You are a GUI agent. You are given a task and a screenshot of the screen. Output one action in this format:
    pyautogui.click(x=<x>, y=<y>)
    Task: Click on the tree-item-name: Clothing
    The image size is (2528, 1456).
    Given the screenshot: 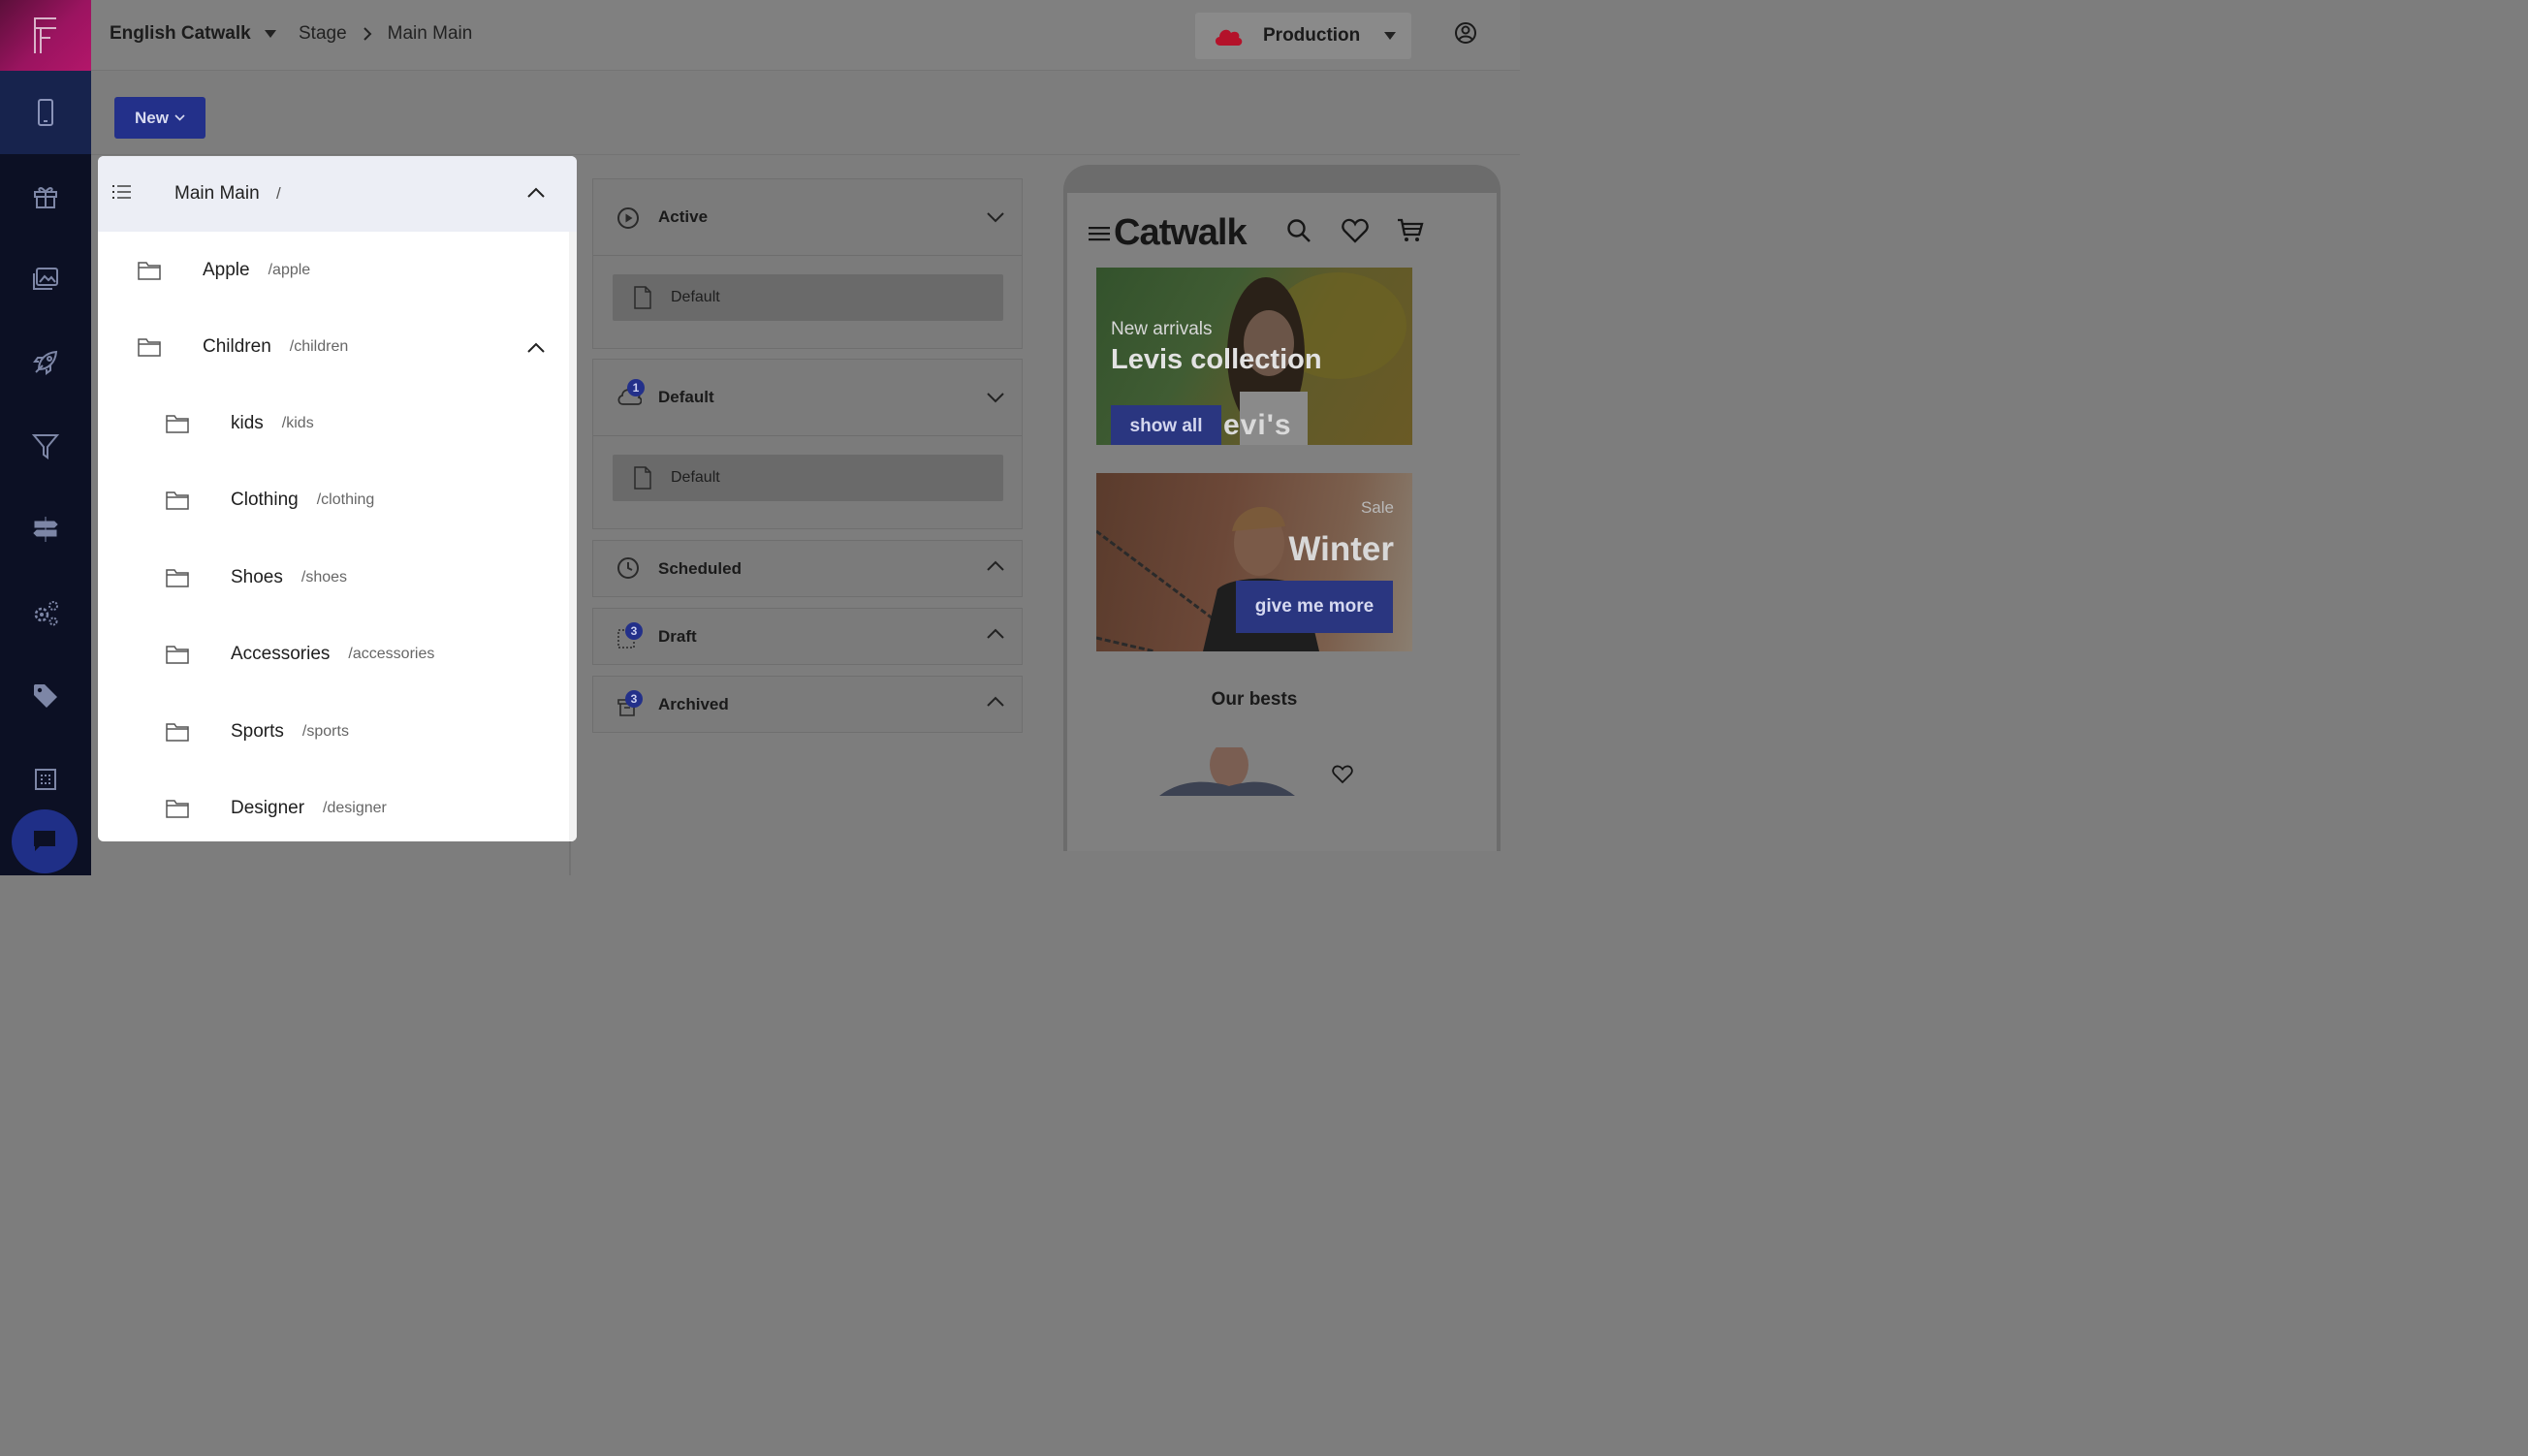 What is the action you would take?
    pyautogui.click(x=265, y=500)
    